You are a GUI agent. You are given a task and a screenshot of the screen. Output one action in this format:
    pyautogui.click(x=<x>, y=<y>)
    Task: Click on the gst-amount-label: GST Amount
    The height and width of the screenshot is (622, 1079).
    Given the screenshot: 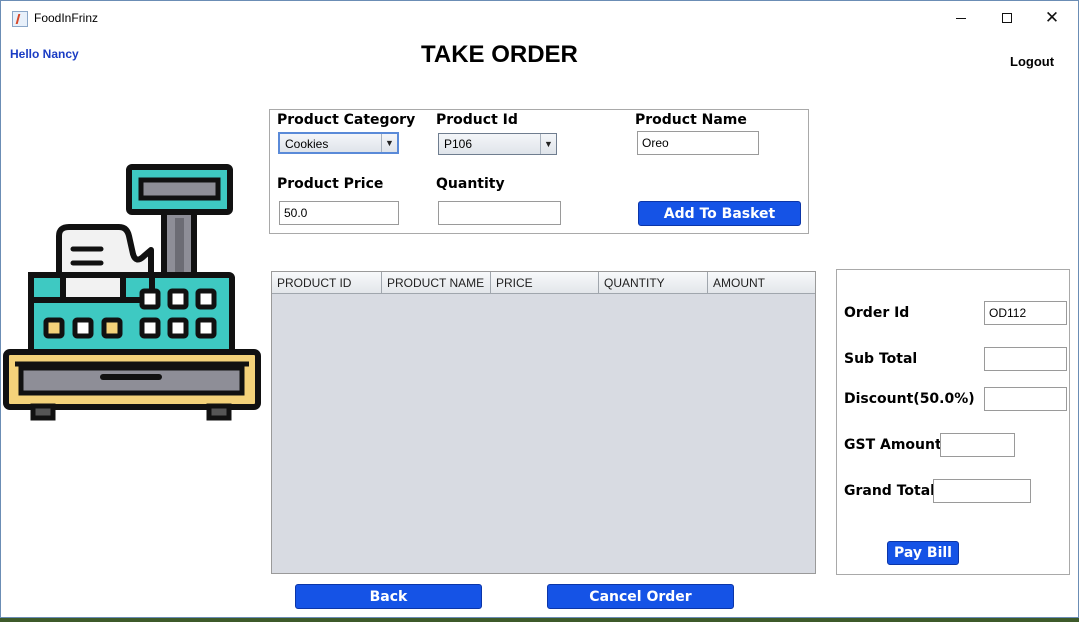 What is the action you would take?
    pyautogui.click(x=893, y=445)
    